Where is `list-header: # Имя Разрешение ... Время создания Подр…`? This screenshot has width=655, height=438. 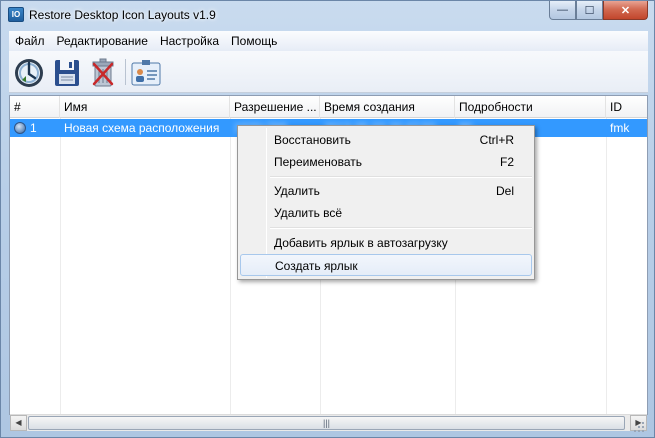 list-header: # Имя Разрешение ... Время создания Подр… is located at coordinates (328, 107).